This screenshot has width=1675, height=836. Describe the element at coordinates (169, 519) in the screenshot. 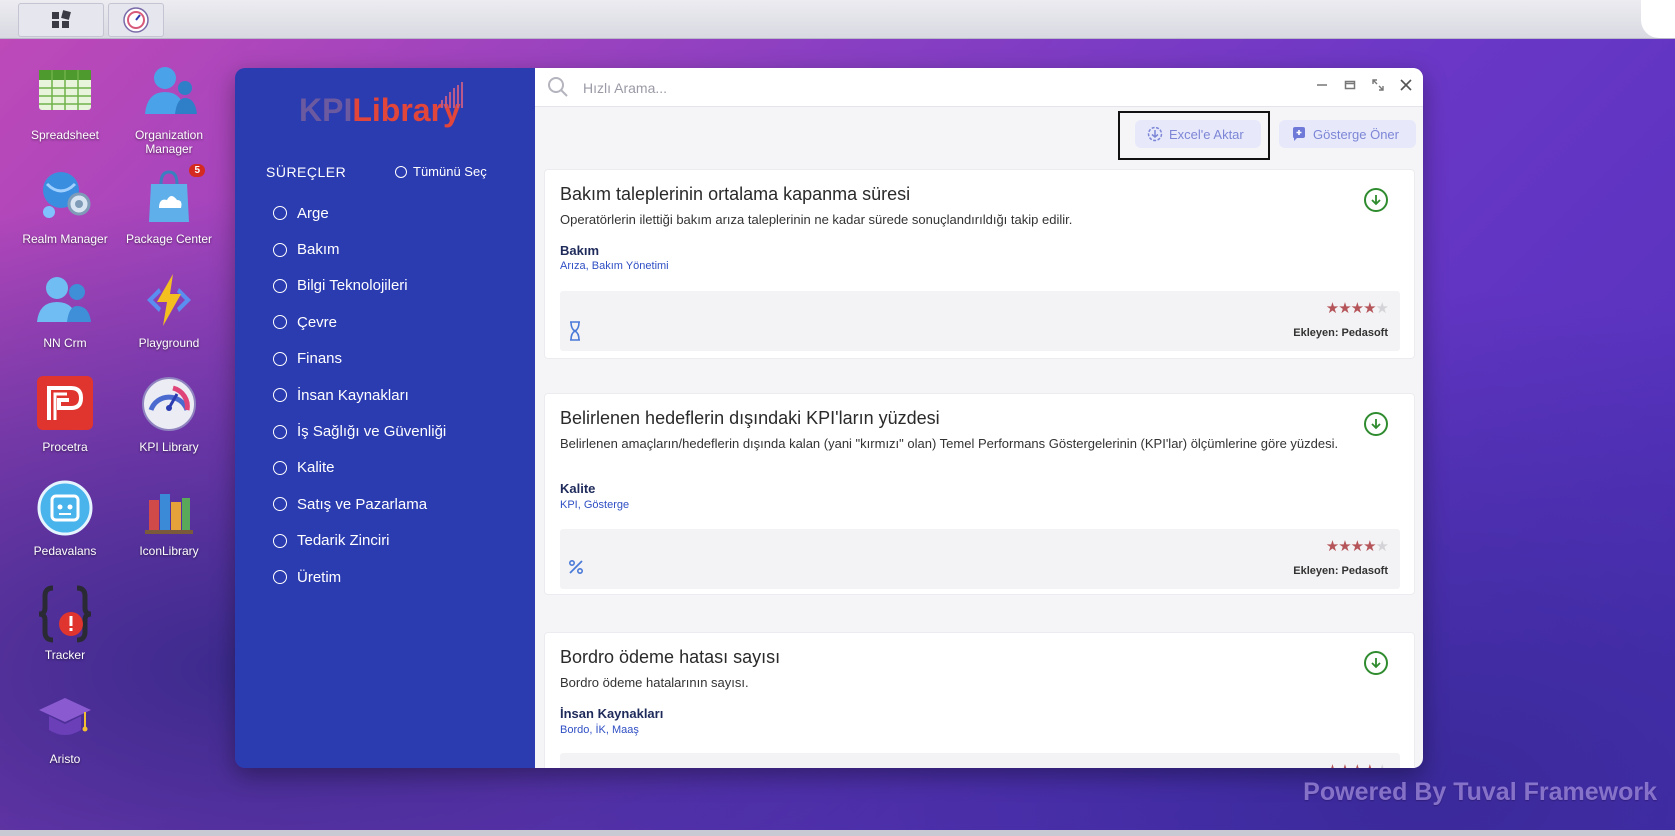

I see `desktop-icon-iconlibrary: IconLibrary` at that location.